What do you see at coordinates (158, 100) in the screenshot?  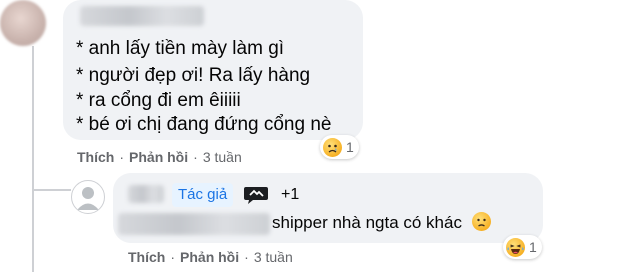 I see `comment-line: * ra cổng đi em êiiiii` at bounding box center [158, 100].